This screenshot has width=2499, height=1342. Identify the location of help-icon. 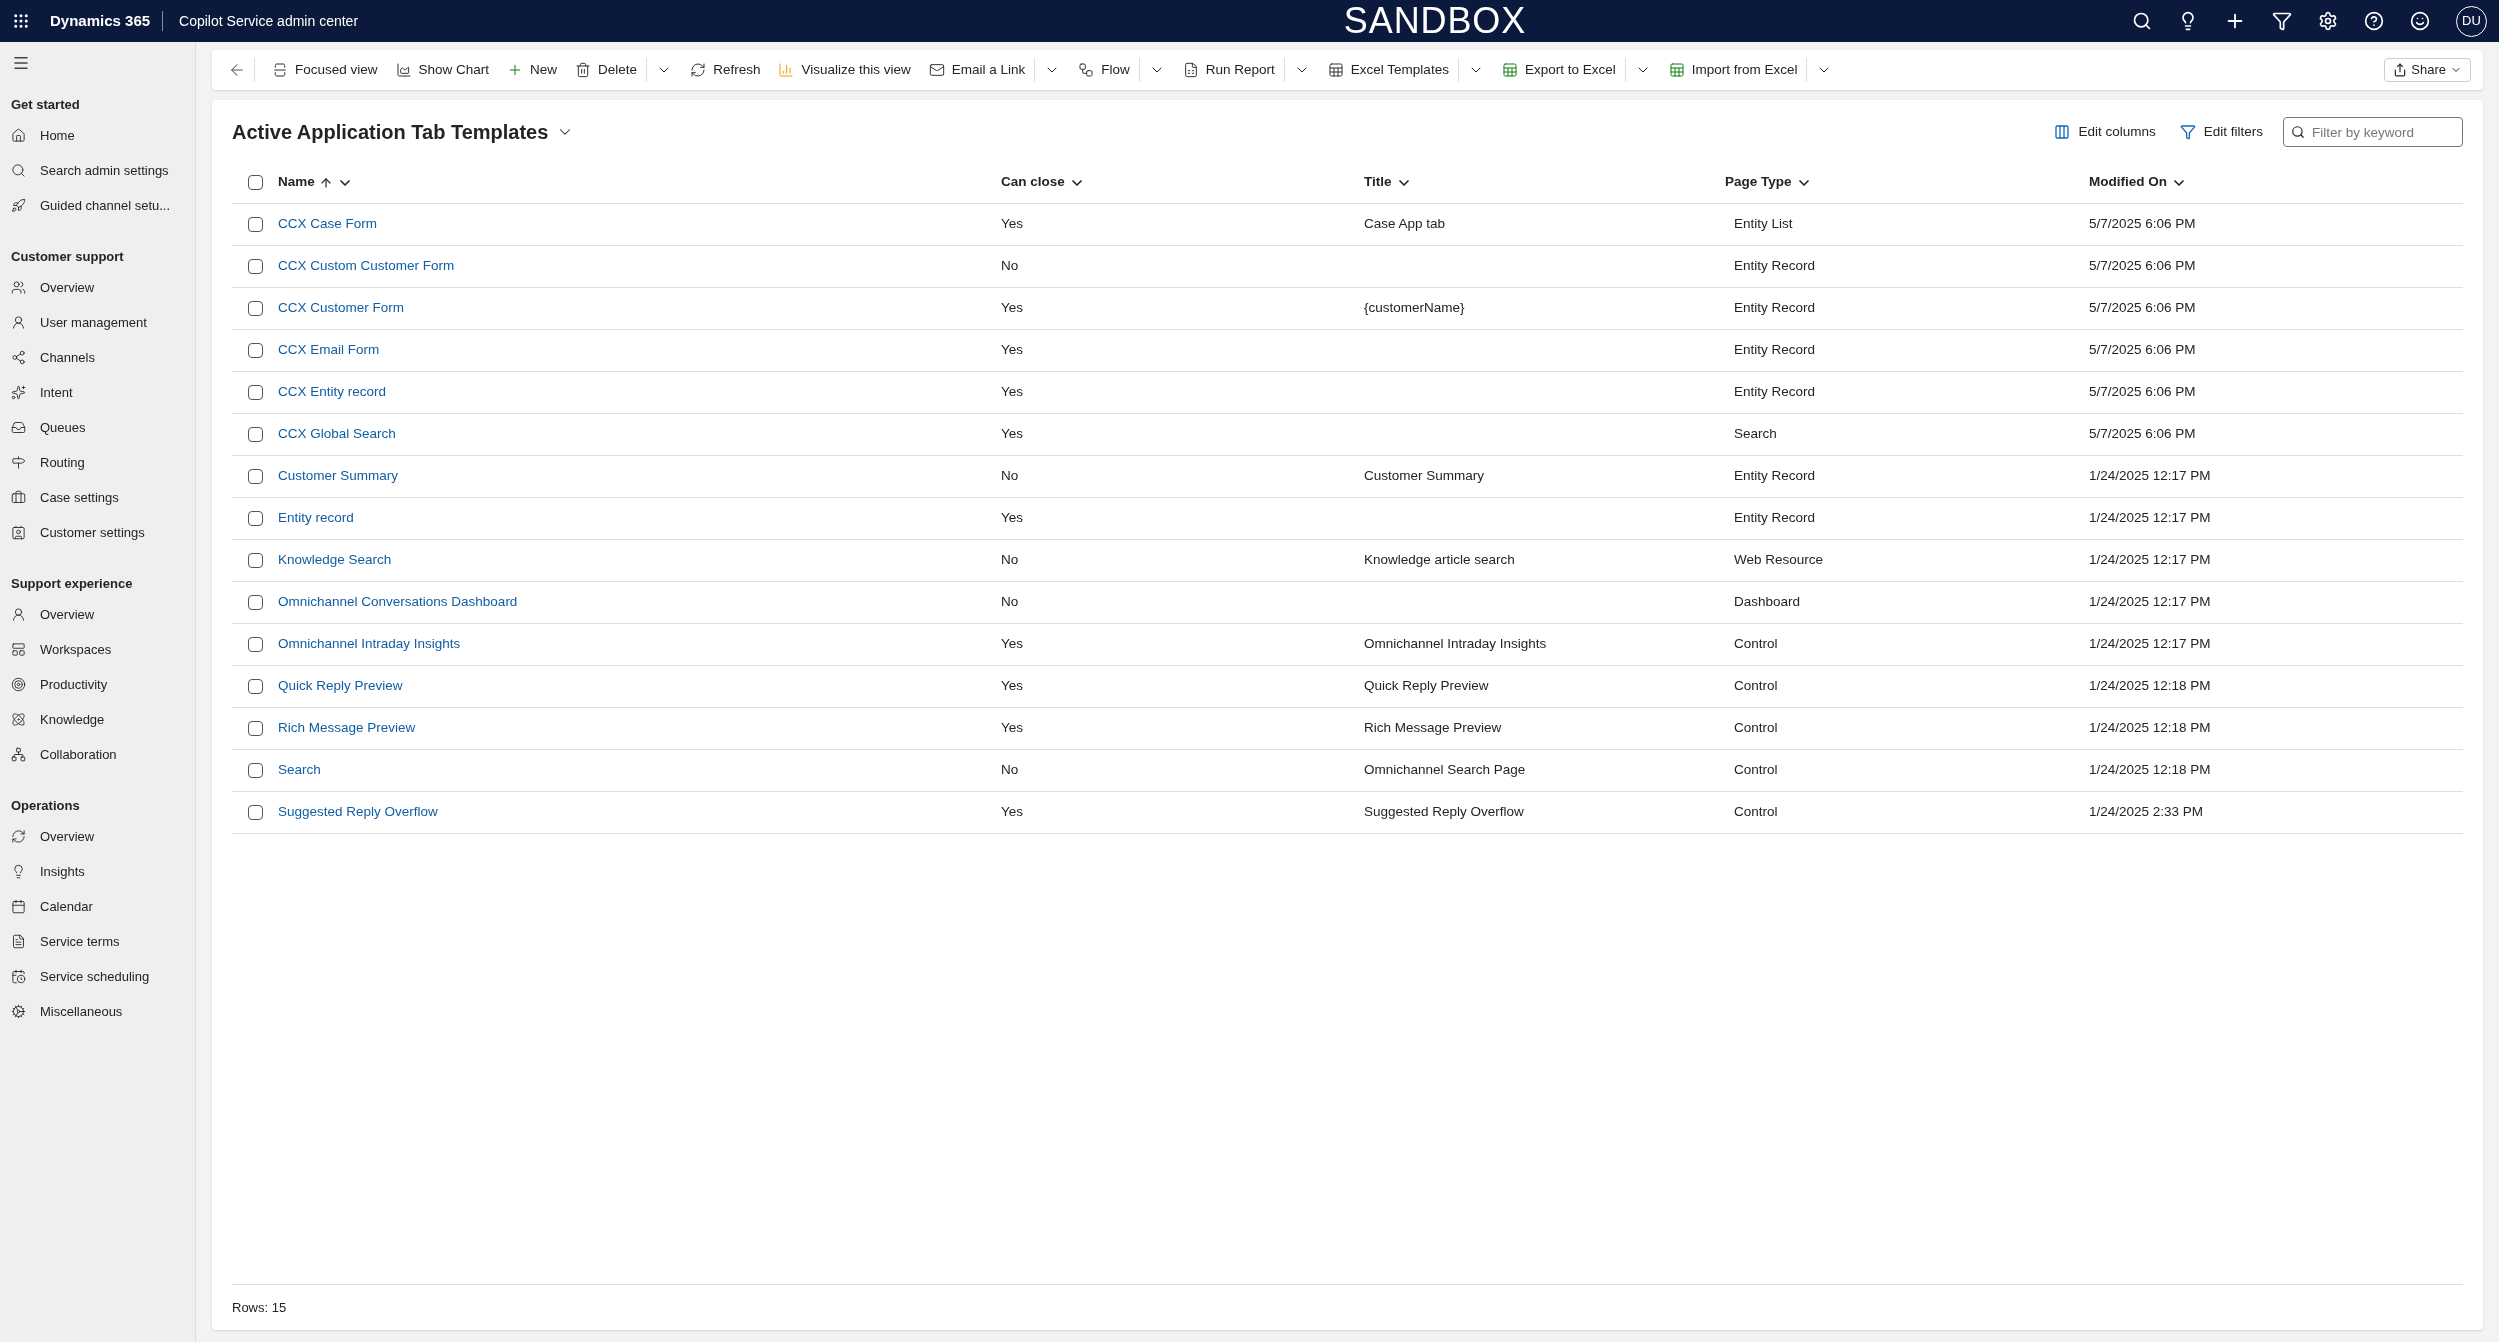
(2374, 21).